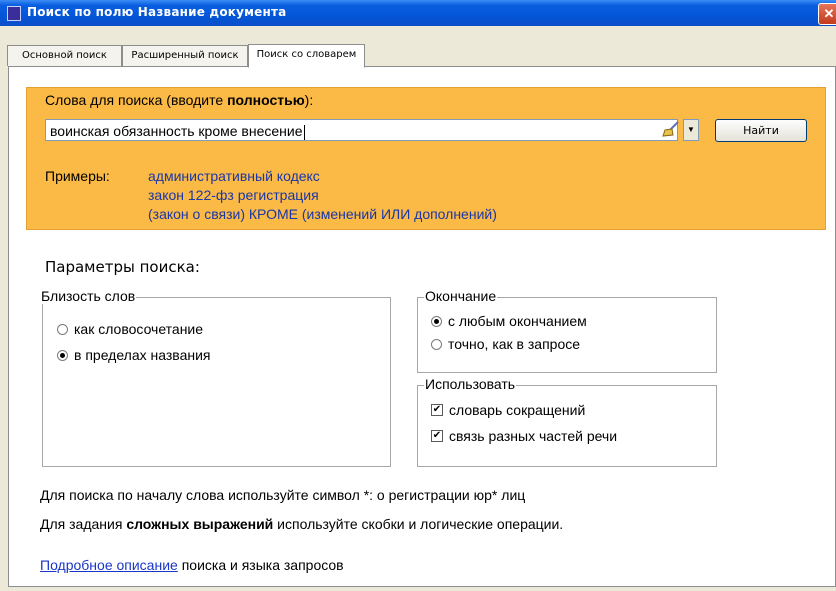  Describe the element at coordinates (437, 410) in the screenshot. I see `checkbox-abbreviations: ✔` at that location.